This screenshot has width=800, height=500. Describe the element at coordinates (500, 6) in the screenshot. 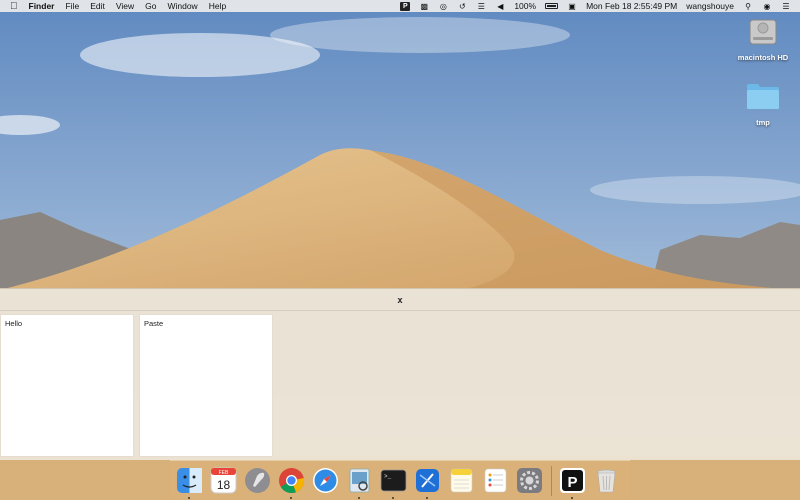

I see `volume-icon: ◀` at that location.